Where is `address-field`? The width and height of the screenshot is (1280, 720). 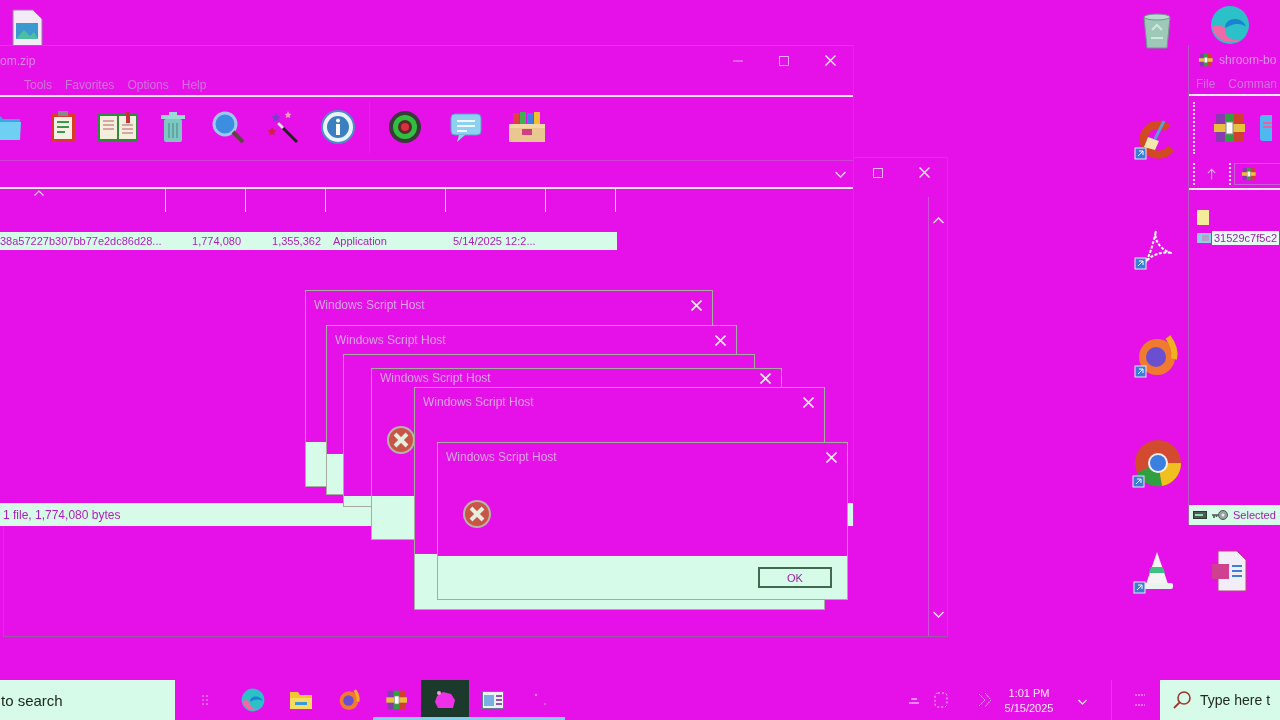
address-field is located at coordinates (1257, 173).